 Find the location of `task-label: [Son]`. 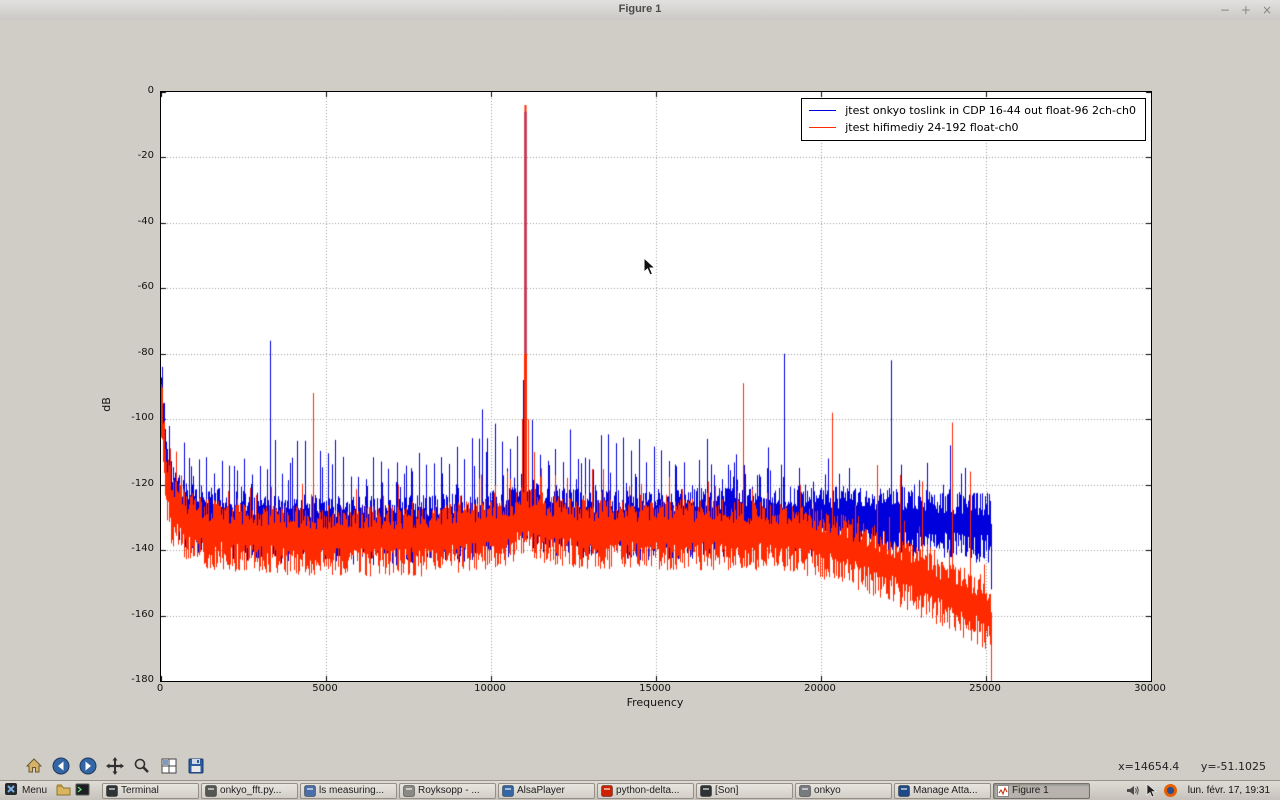

task-label: [Son] is located at coordinates (727, 790).